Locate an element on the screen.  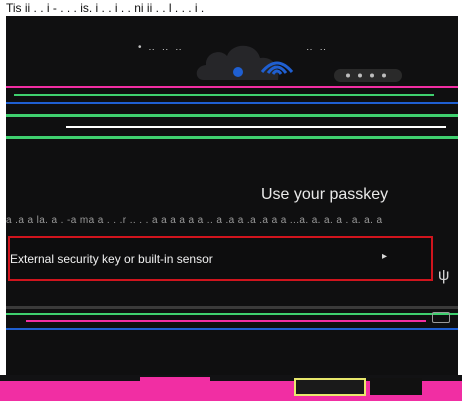
secondary-button is located at coordinates (396, 386).